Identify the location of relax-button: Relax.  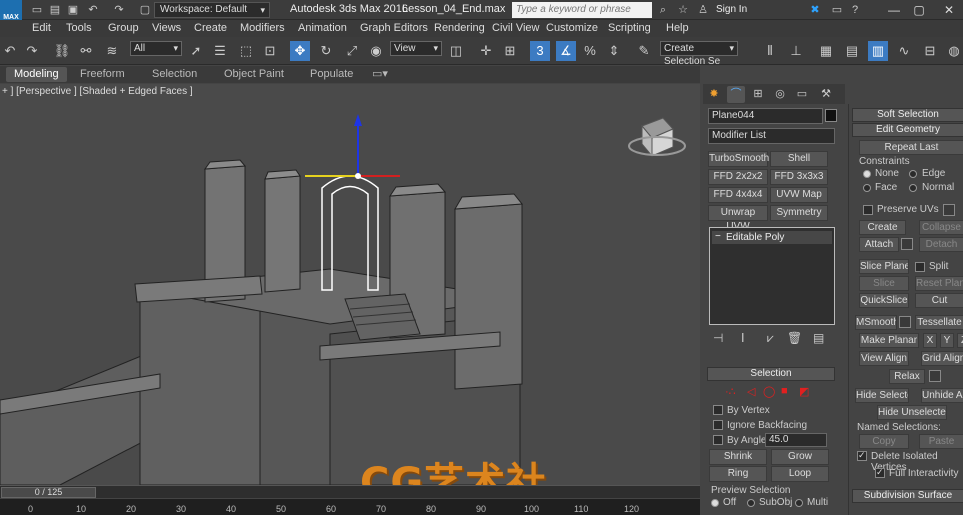
(907, 376).